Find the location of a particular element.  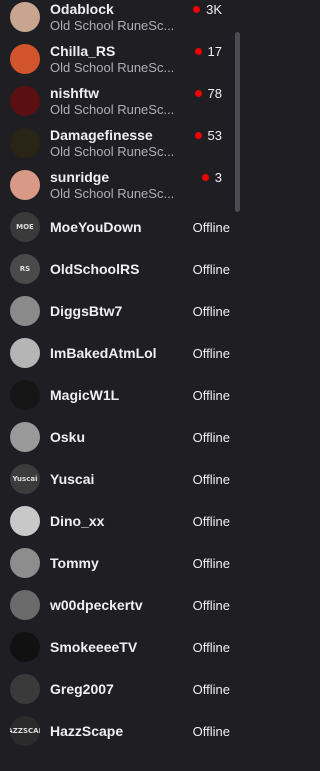

avatar-logo-text: MOE is located at coordinates (25, 227).